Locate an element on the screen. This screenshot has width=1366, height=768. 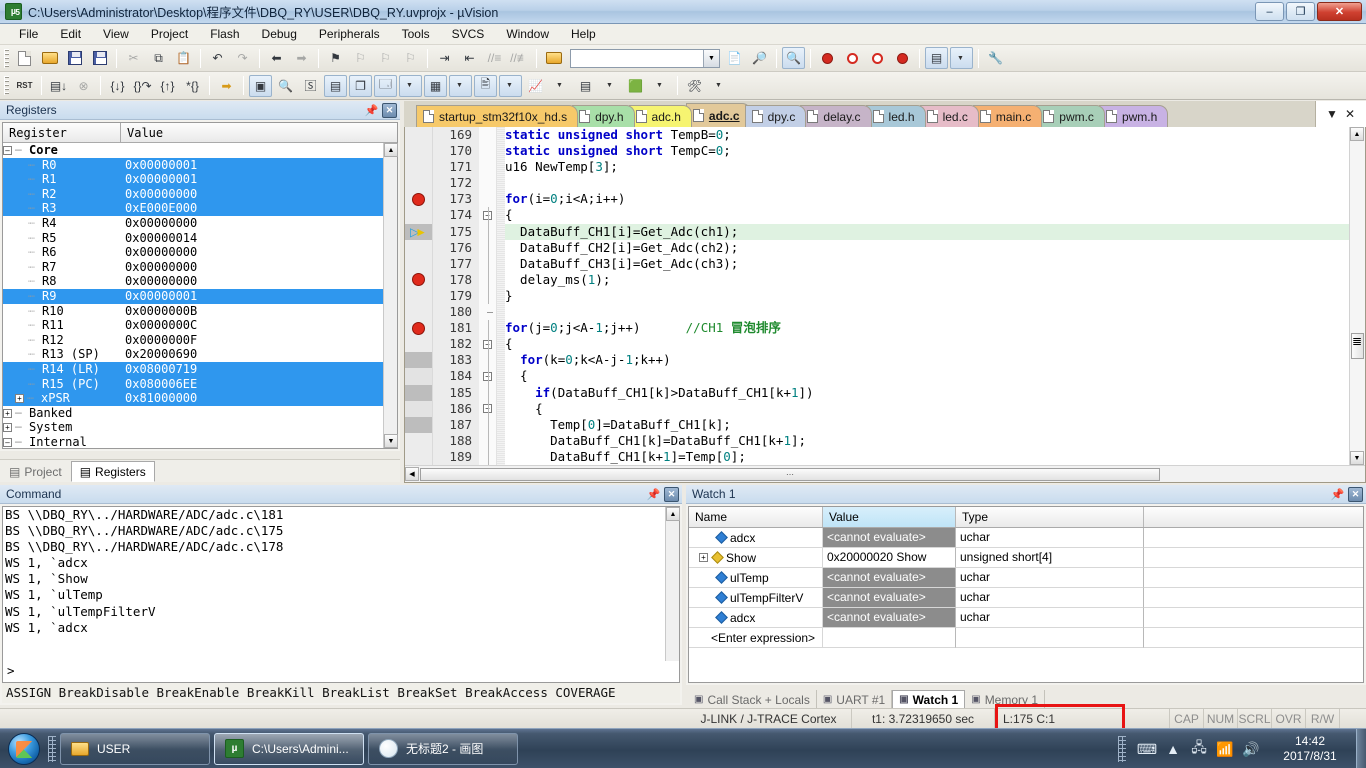
code-line: } is located at coordinates (927, 296).